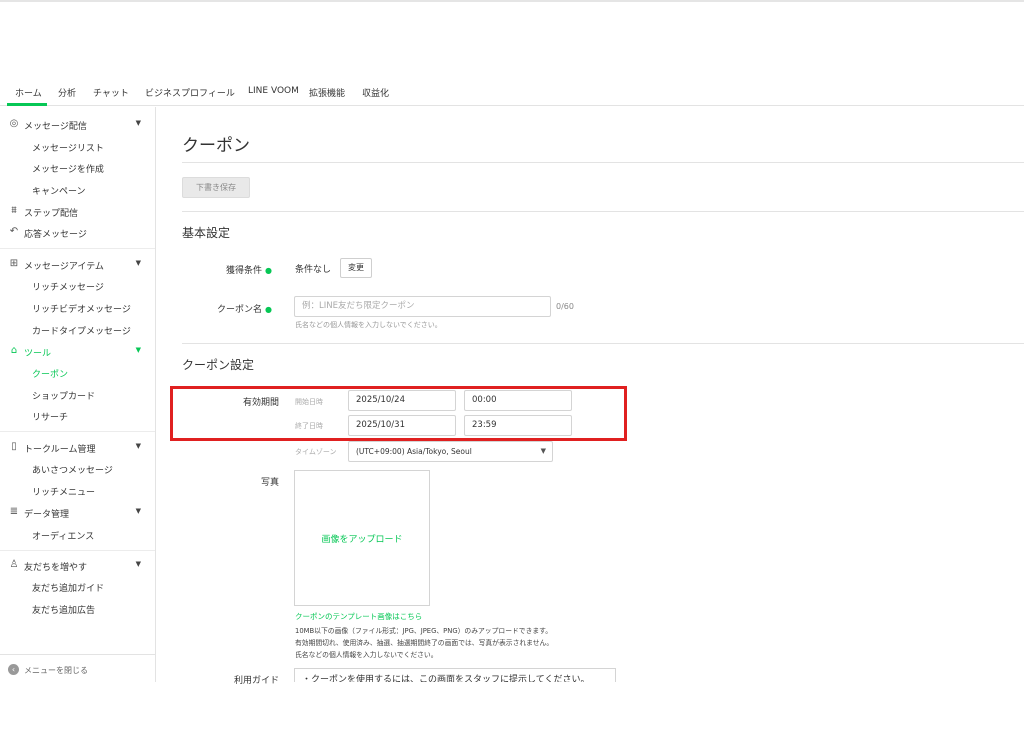 This screenshot has width=1024, height=731. I want to click on timezone-select: (UTC+09:00) Asia/Tokyo, Seoul ▼, so click(450, 451).